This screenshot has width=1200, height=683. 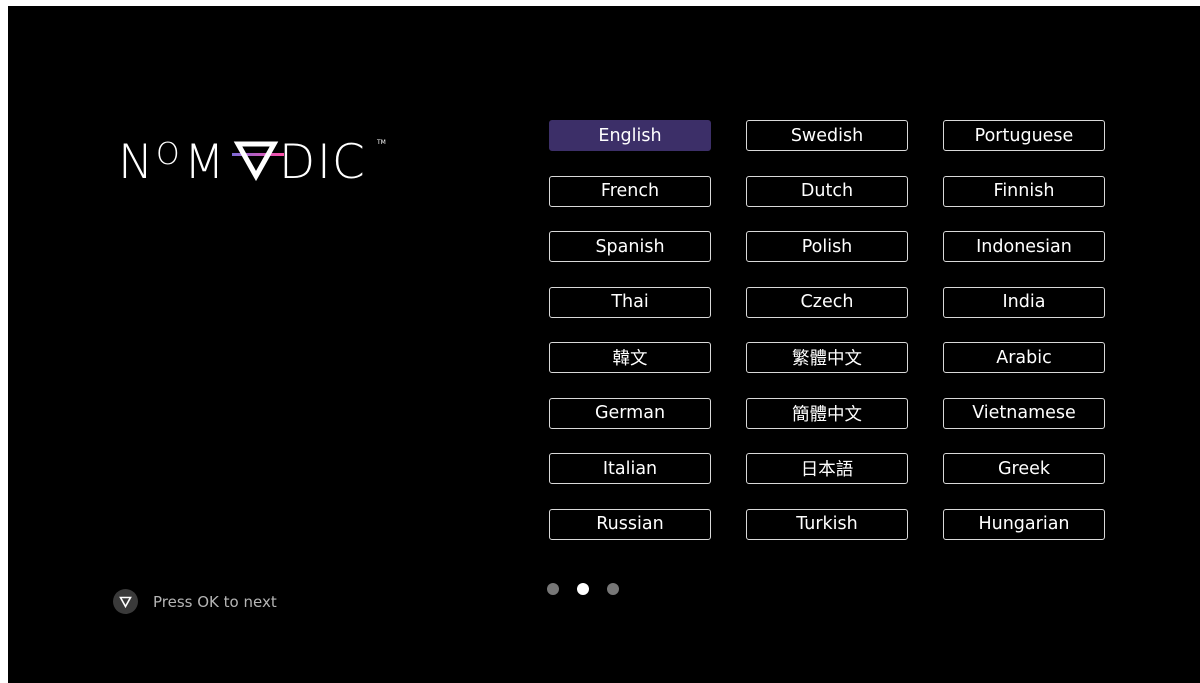 What do you see at coordinates (381, 142) in the screenshot?
I see `trademark-mark: TM` at bounding box center [381, 142].